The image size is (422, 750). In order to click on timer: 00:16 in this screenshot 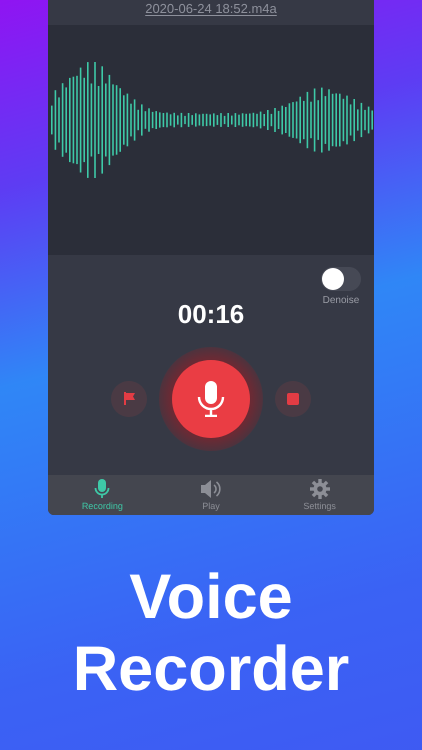, I will do `click(211, 314)`.